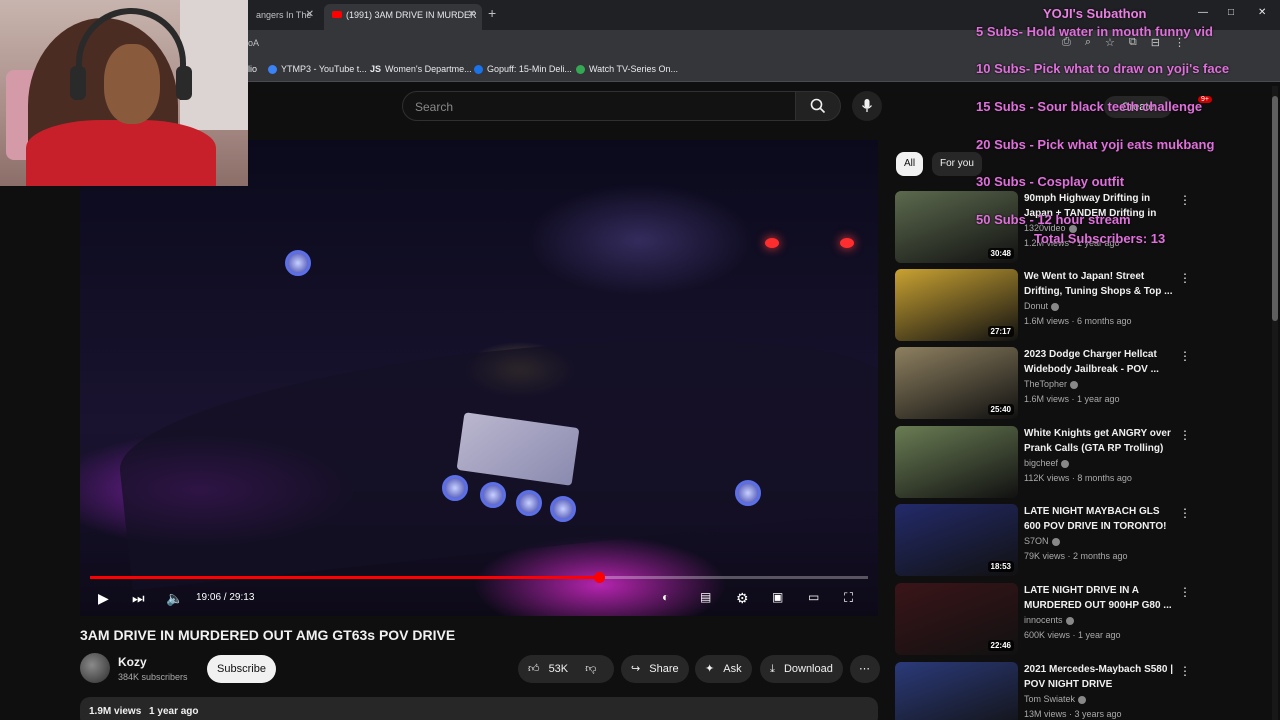  I want to click on channel-avatar, so click(95, 668).